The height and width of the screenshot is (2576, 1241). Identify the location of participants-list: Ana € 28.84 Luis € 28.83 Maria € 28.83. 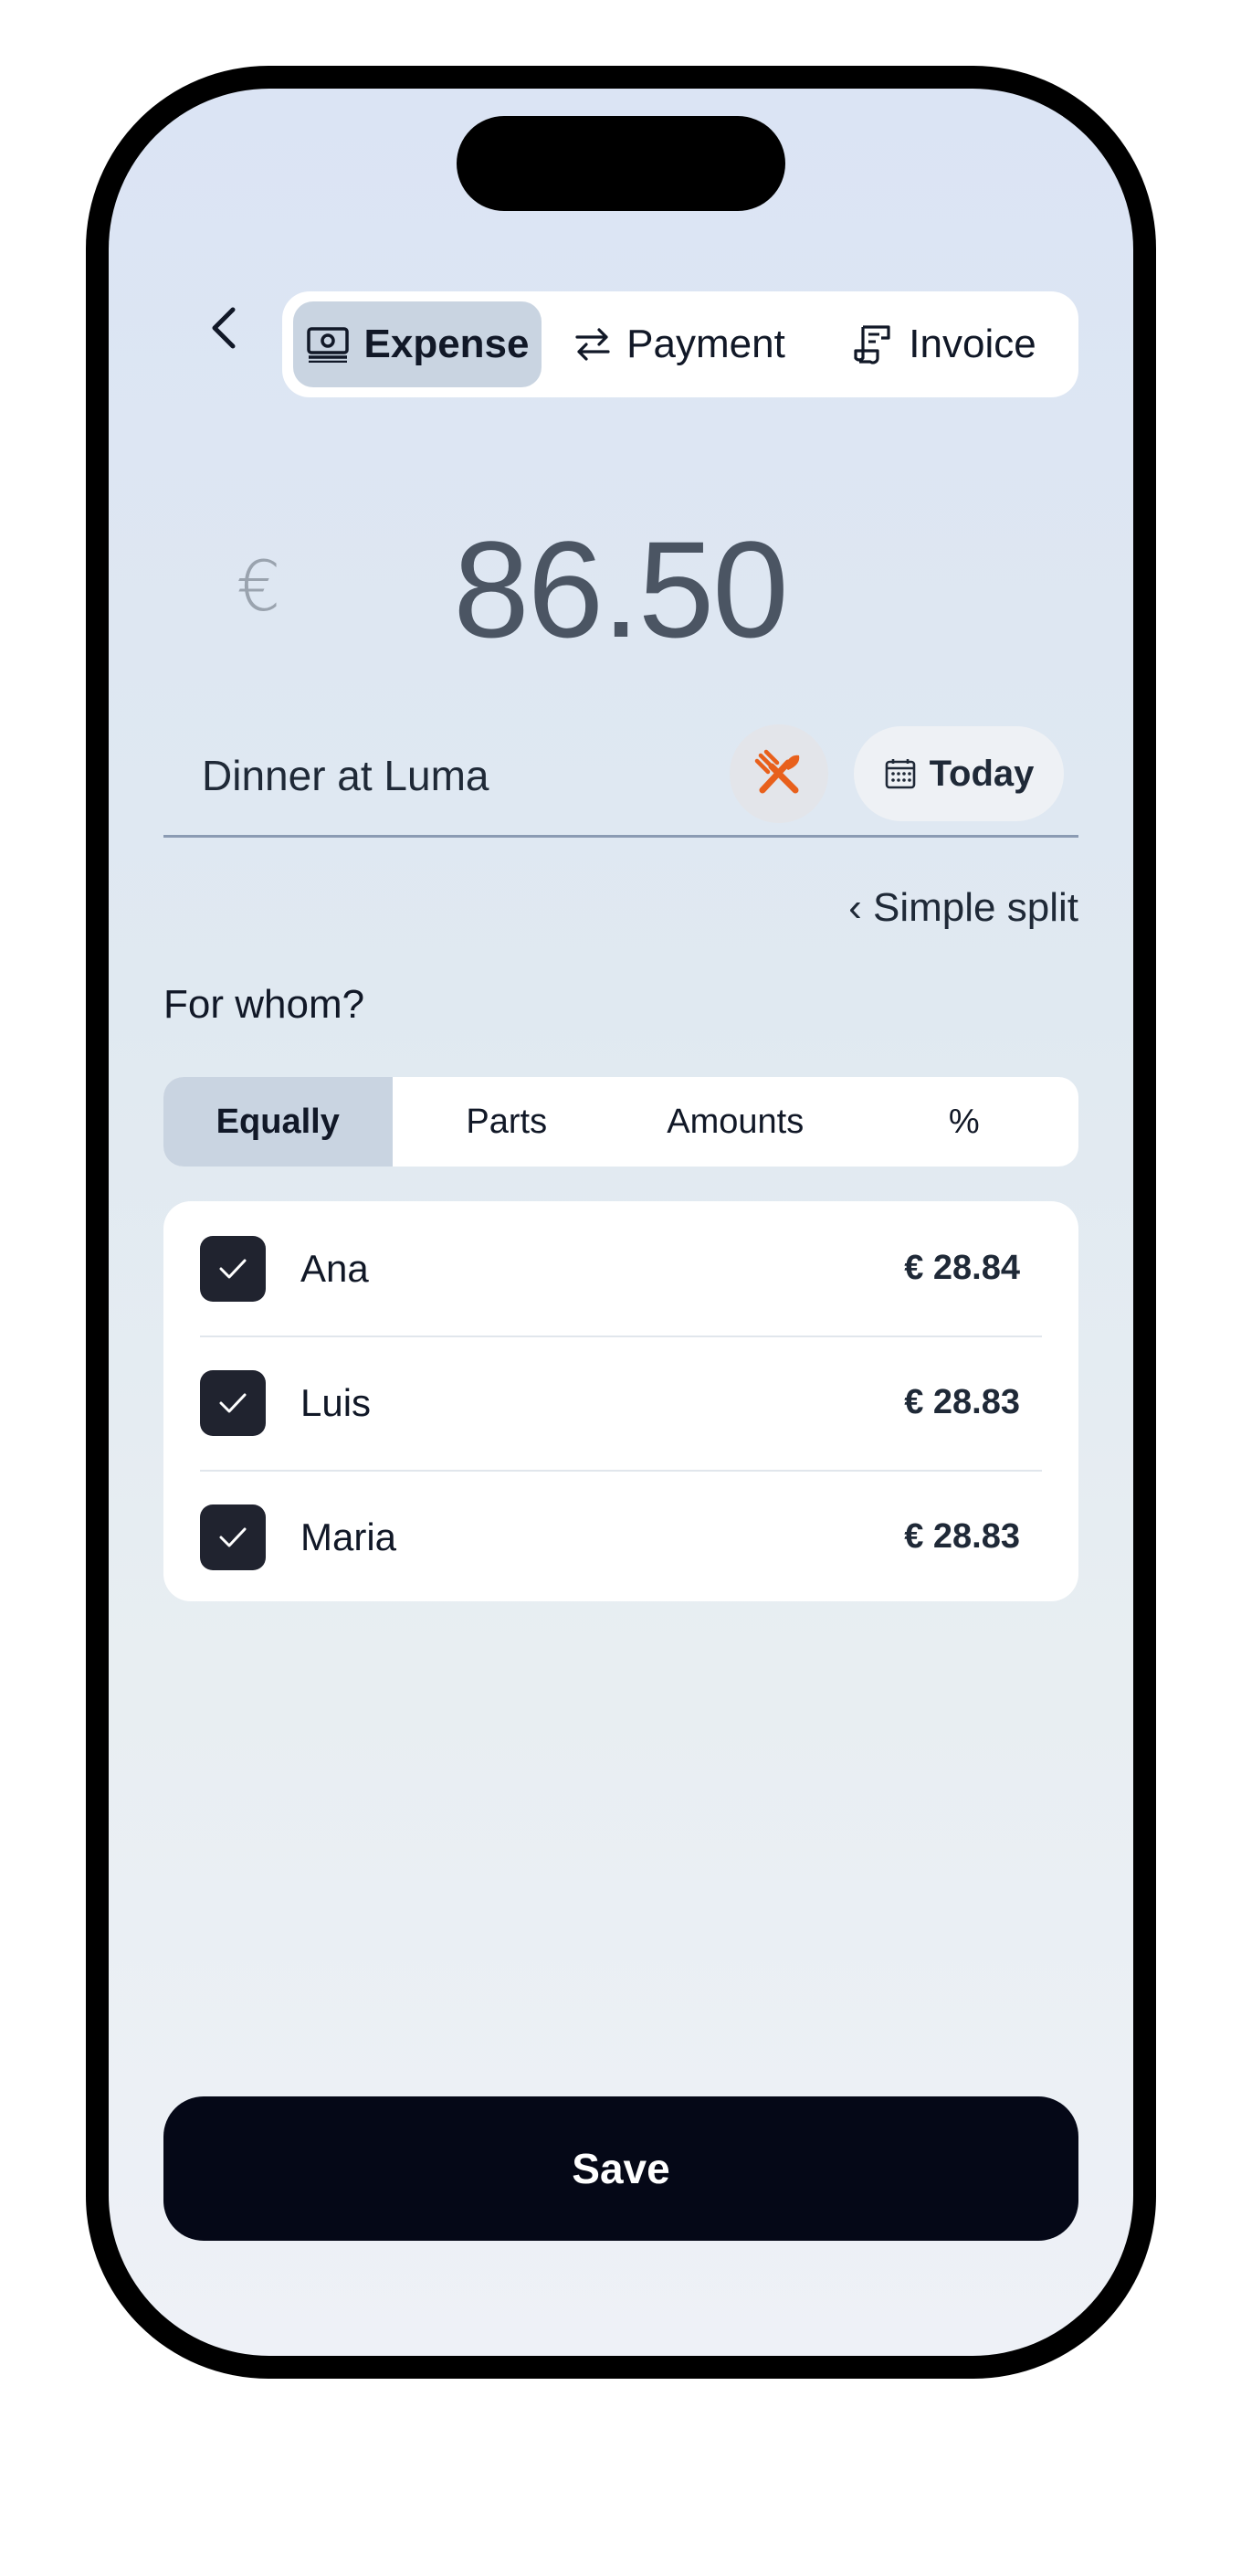
(620, 1401).